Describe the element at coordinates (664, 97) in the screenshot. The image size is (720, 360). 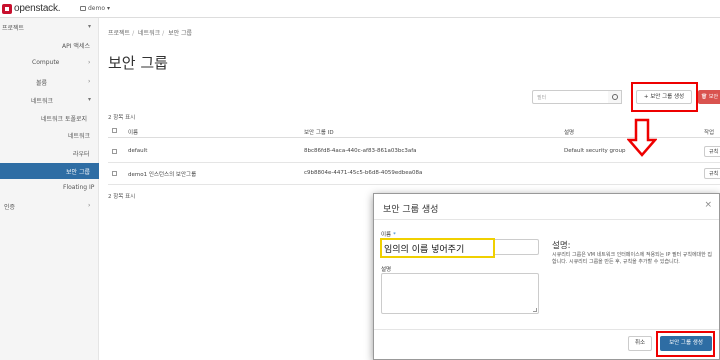
I see `highlight-box-create` at that location.